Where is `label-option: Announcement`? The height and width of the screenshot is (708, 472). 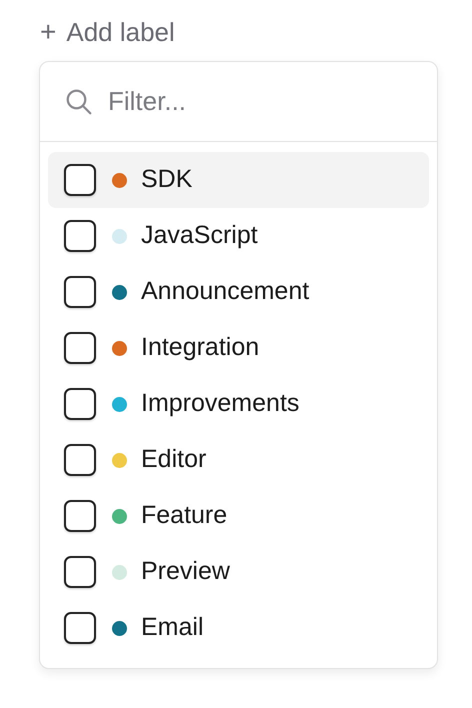 label-option: Announcement is located at coordinates (238, 292).